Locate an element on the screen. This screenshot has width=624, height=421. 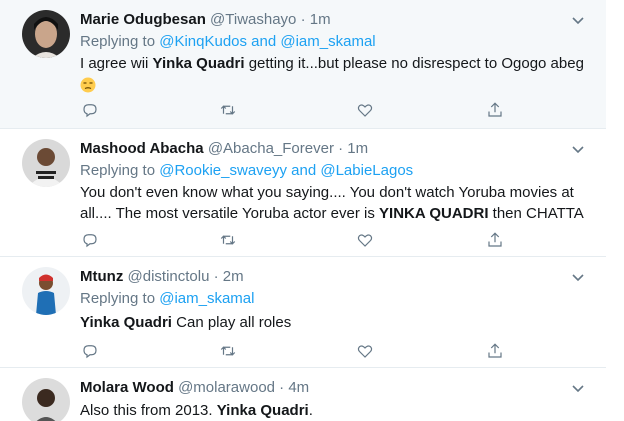
tweet-text: Also this from 2013. Yinka Quadri. is located at coordinates (340, 410).